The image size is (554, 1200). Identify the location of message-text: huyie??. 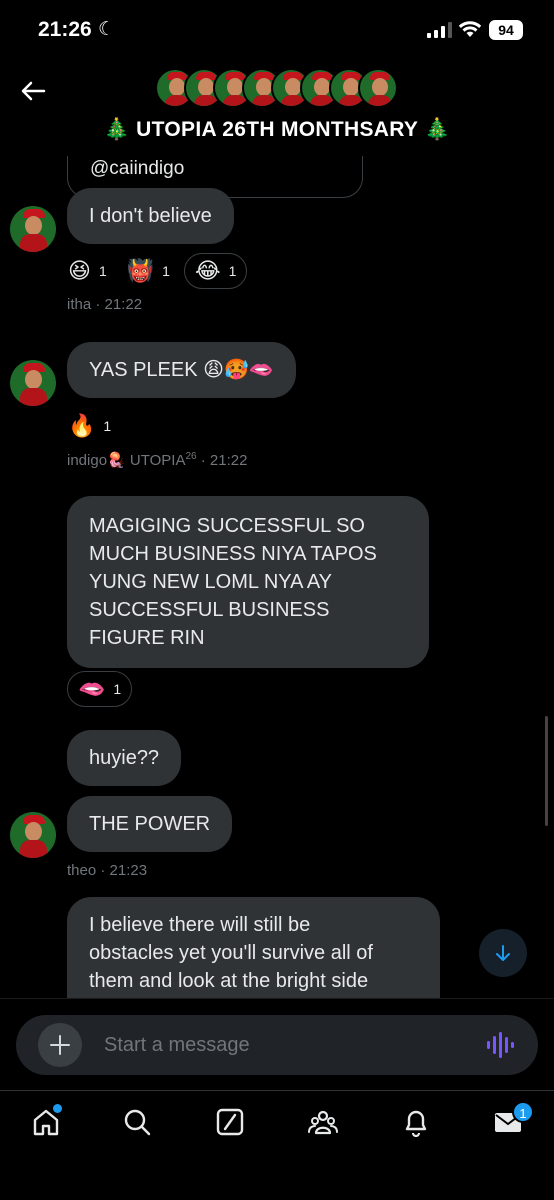
(124, 758).